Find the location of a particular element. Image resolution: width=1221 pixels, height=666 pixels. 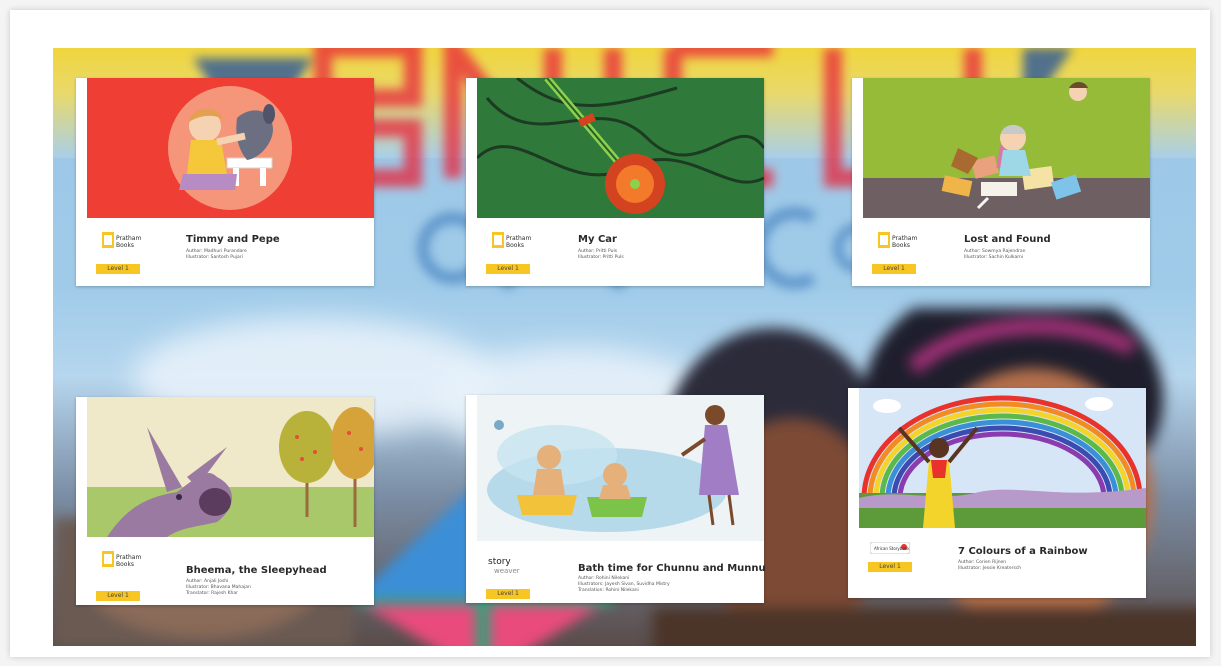

book-illustrator: Illustrator: Sachin Kulkarni is located at coordinates (994, 257).